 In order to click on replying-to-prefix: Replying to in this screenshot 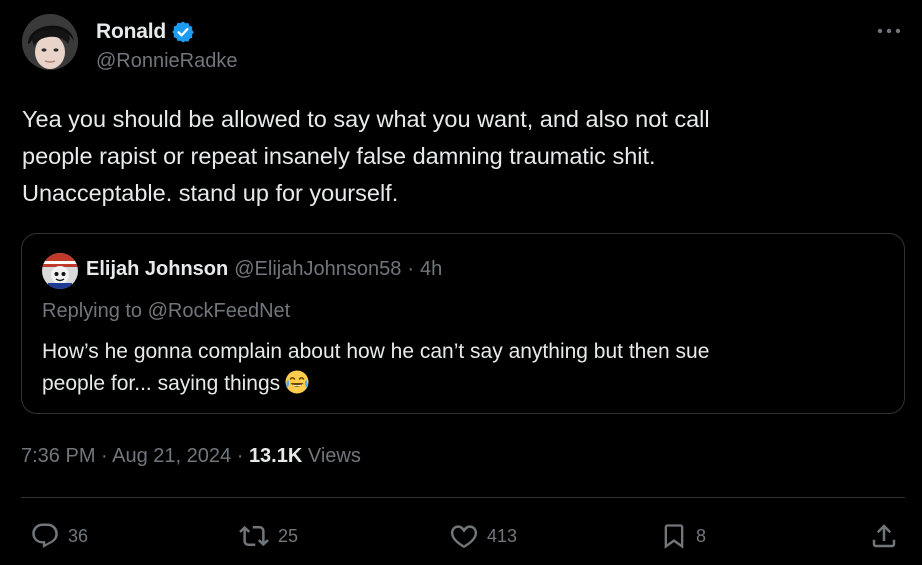, I will do `click(95, 311)`.